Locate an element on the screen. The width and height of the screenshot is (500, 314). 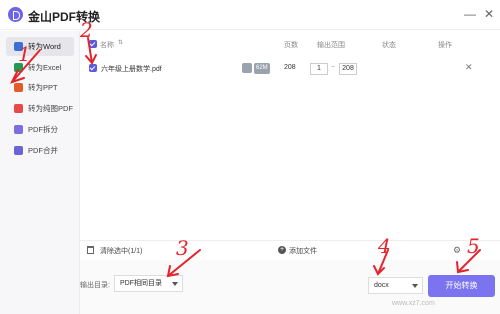
range-from-input: 1 is located at coordinates (319, 69).